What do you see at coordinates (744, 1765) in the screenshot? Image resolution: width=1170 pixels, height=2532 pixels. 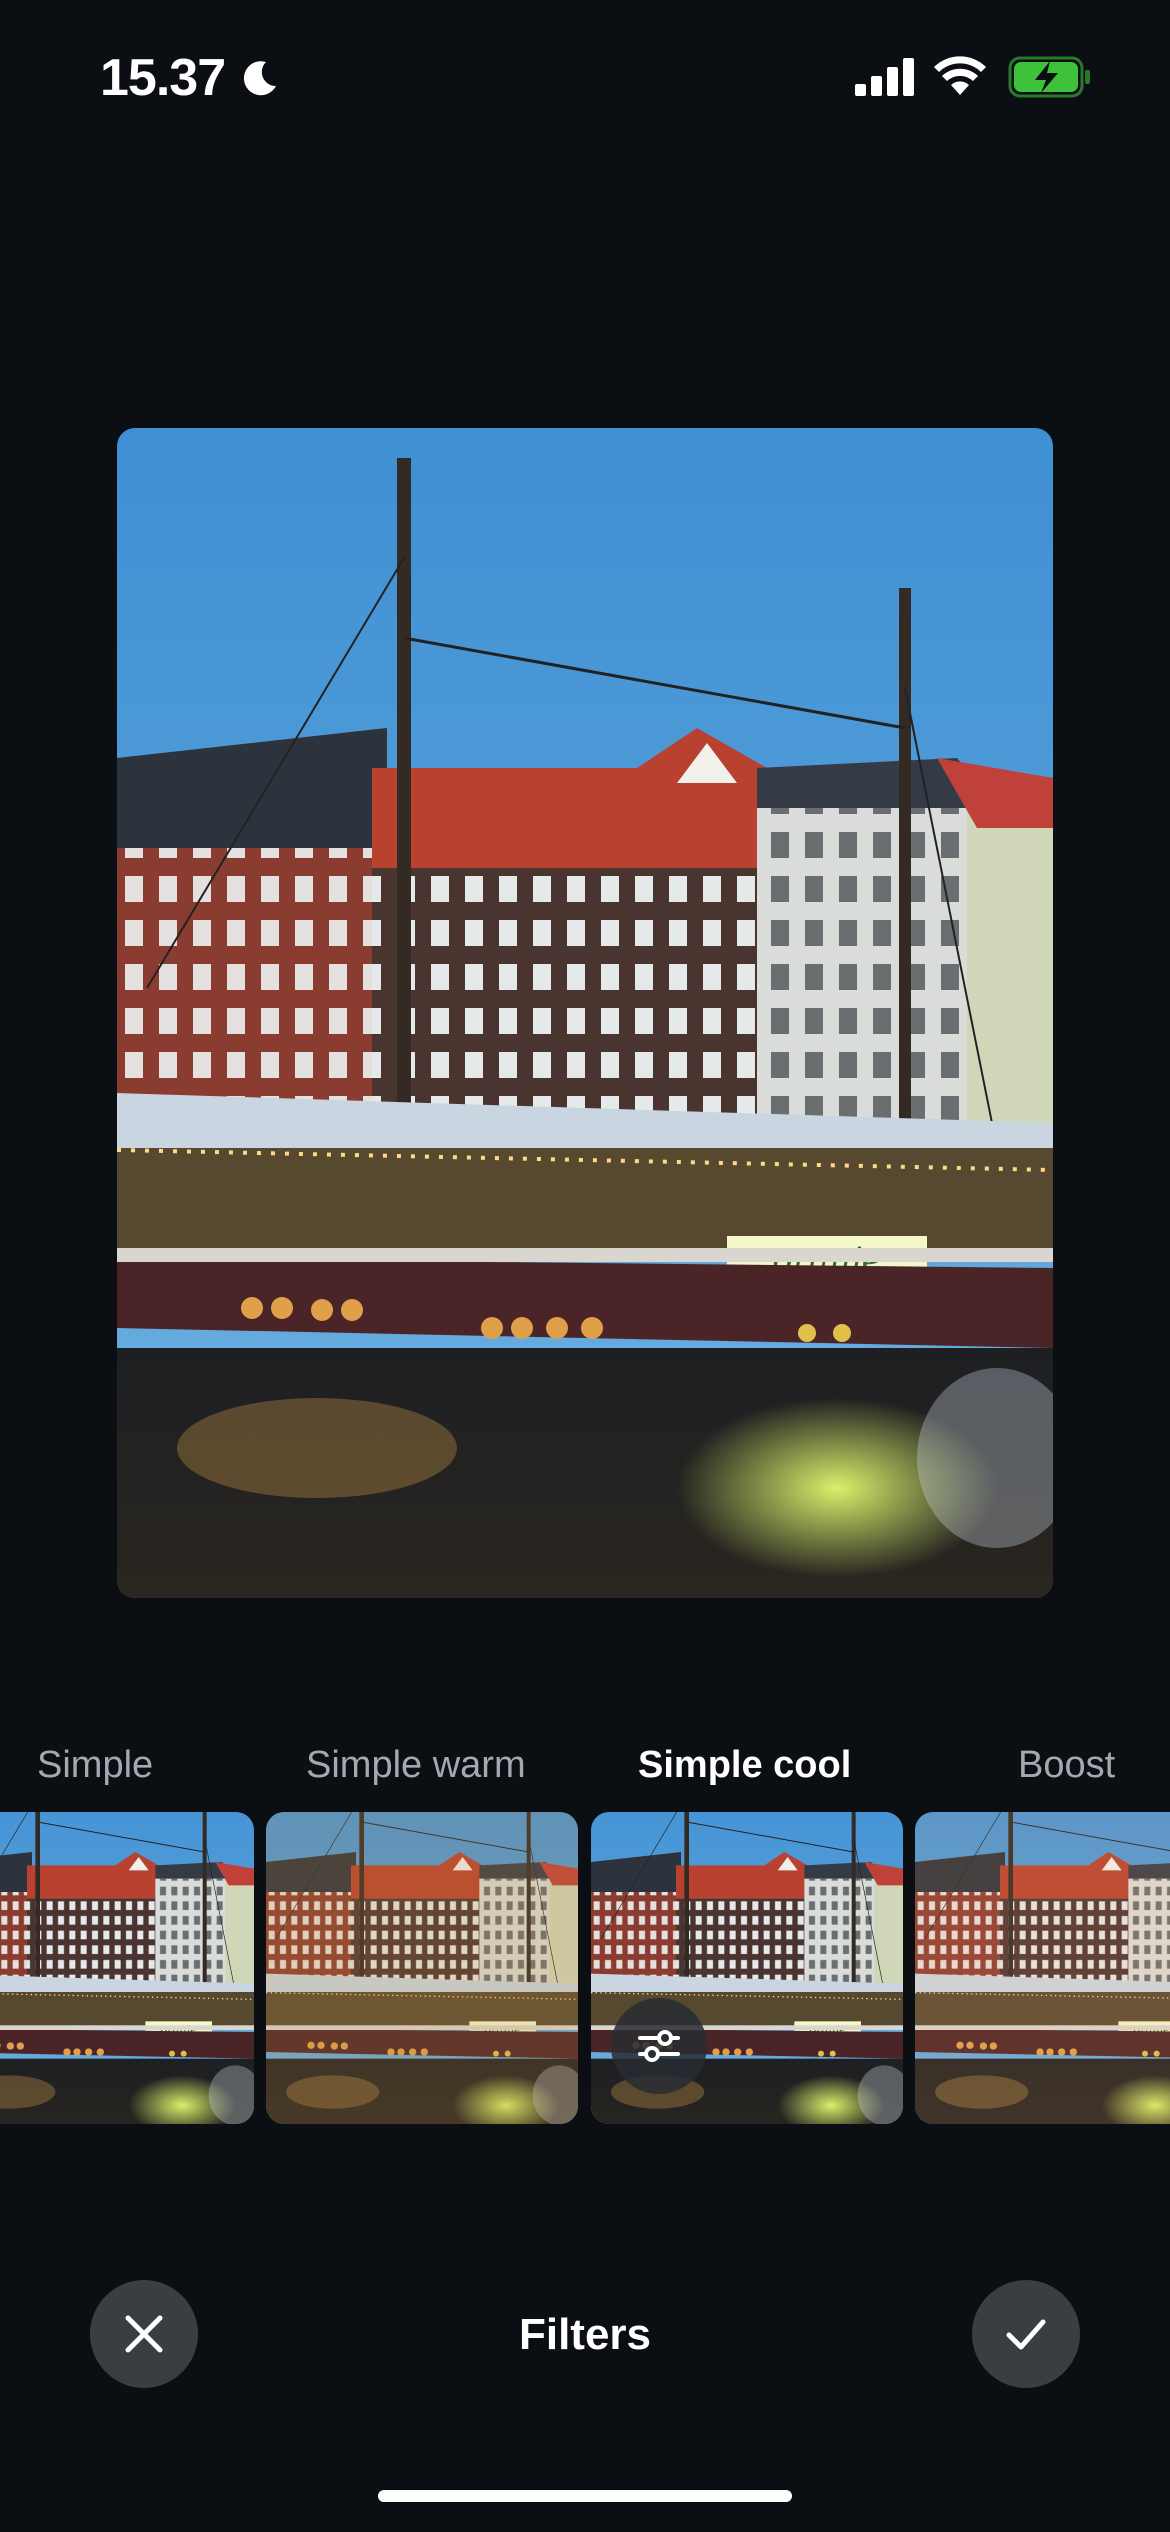 I see `filter-label-simple-cool: Simple cool` at bounding box center [744, 1765].